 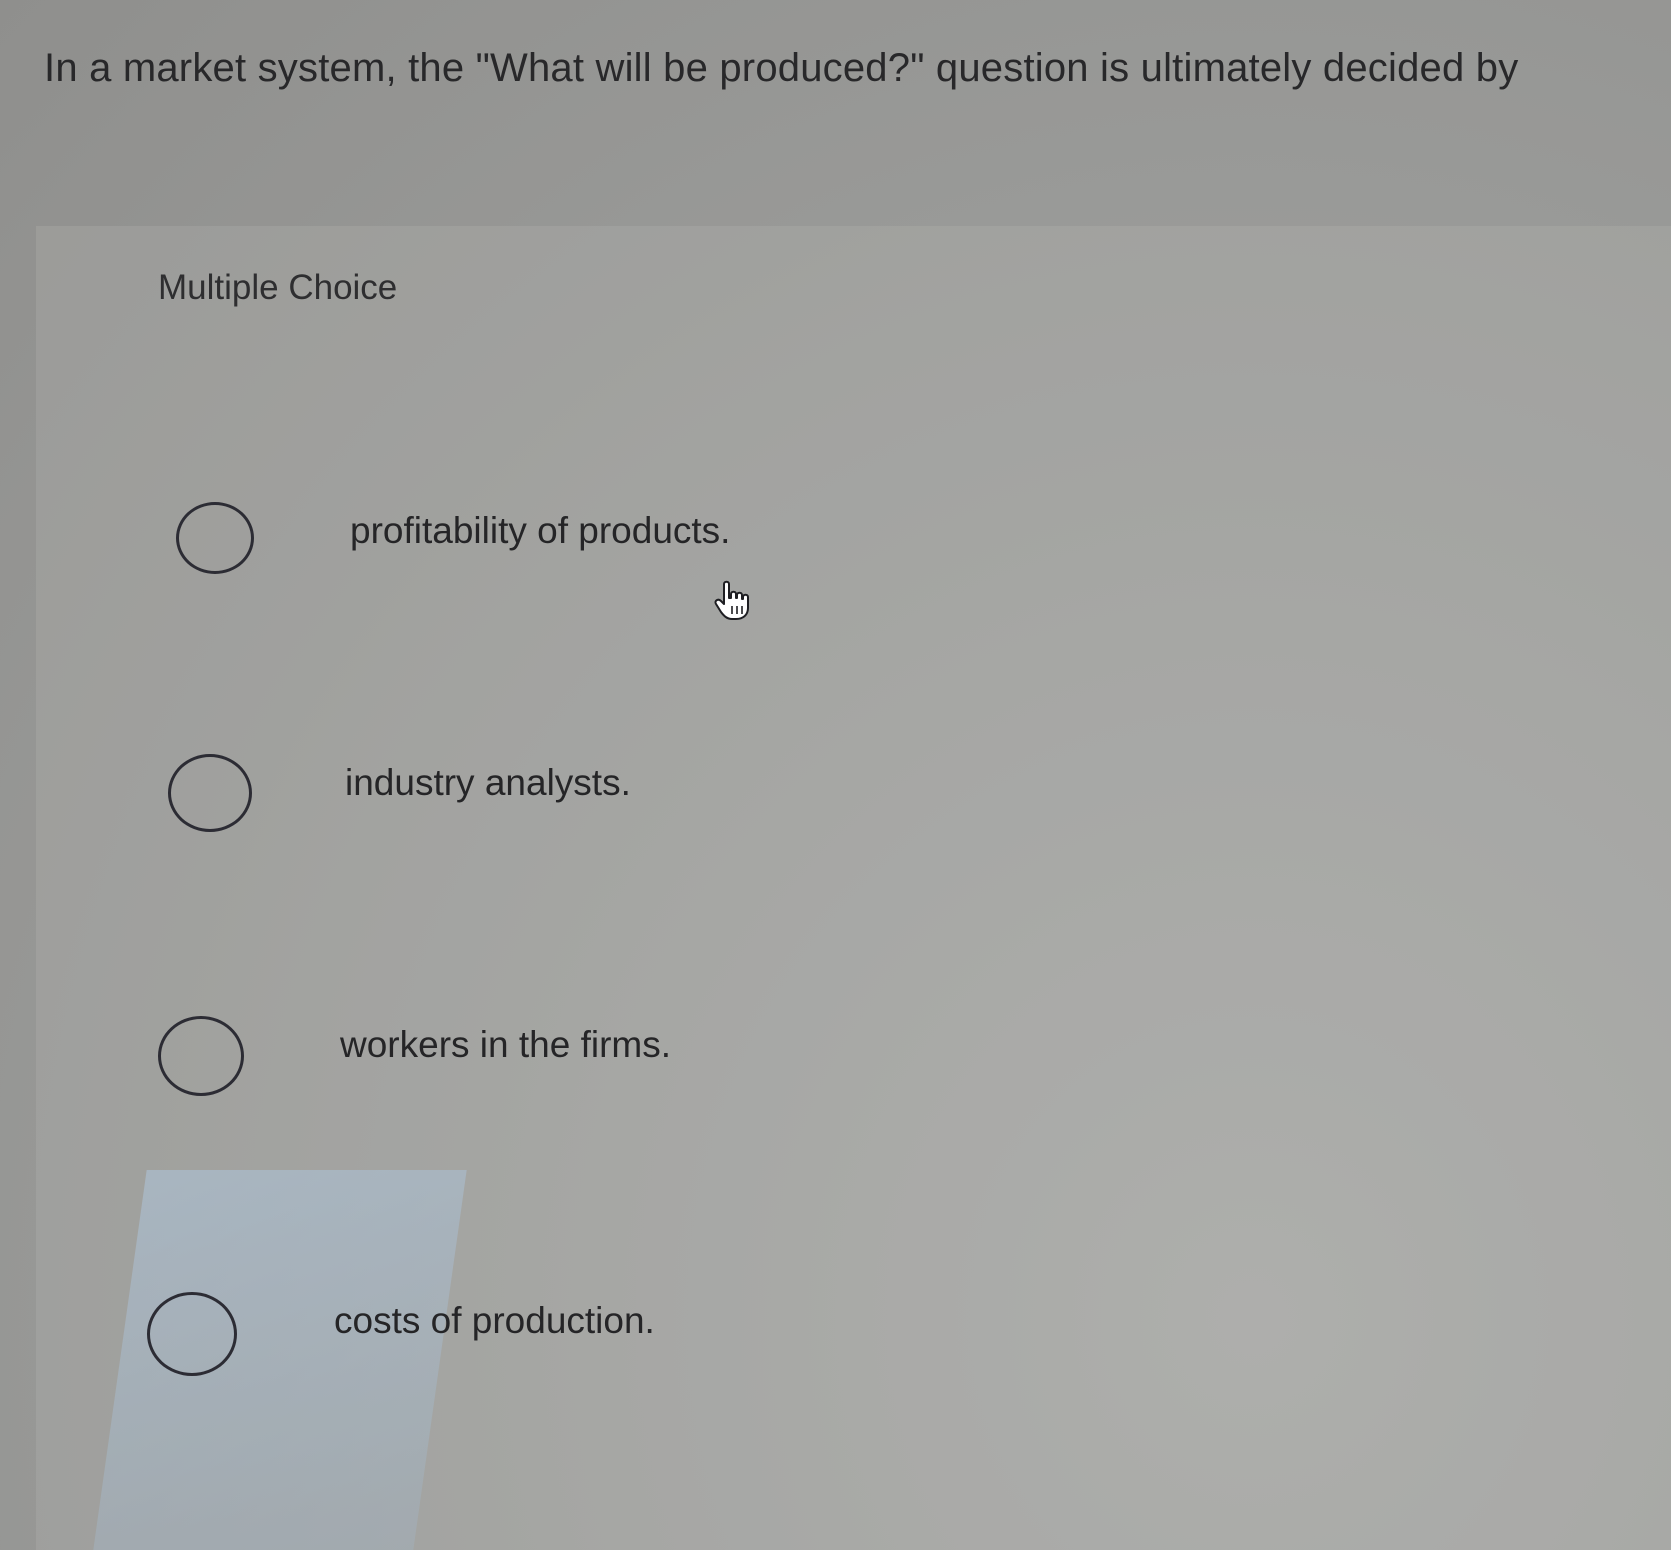 What do you see at coordinates (731, 600) in the screenshot?
I see `hand-pointer-icon` at bounding box center [731, 600].